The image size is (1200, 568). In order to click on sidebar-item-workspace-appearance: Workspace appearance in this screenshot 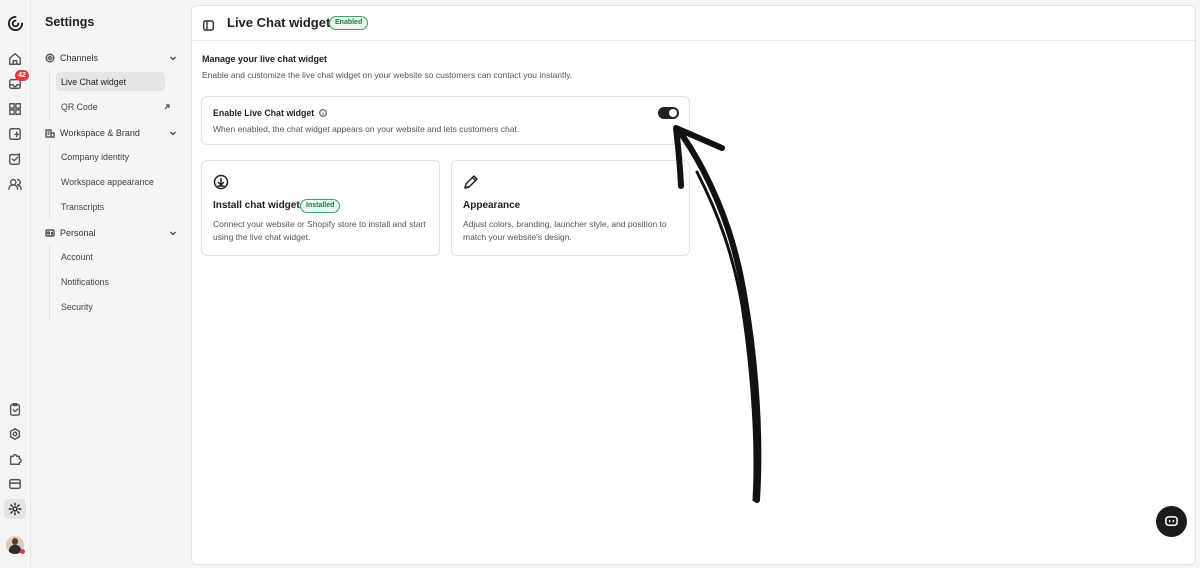, I will do `click(110, 181)`.